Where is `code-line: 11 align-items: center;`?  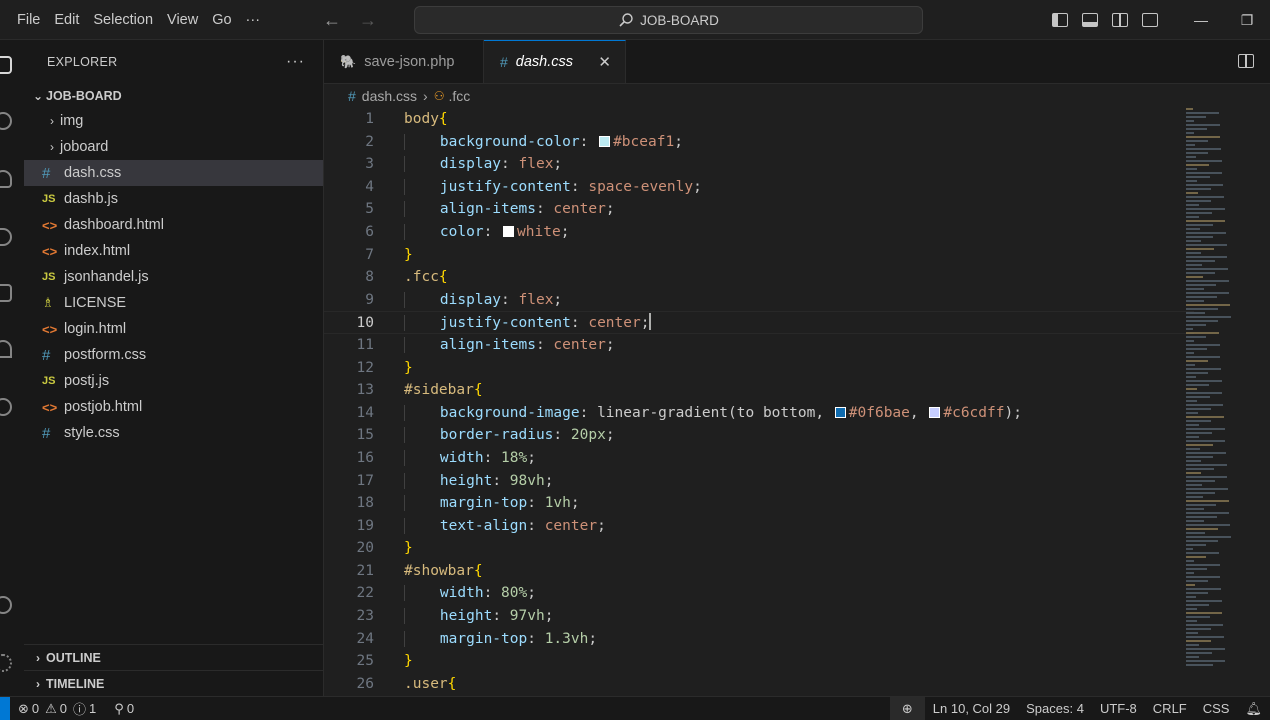
code-line: 11 align-items: center; is located at coordinates (759, 345).